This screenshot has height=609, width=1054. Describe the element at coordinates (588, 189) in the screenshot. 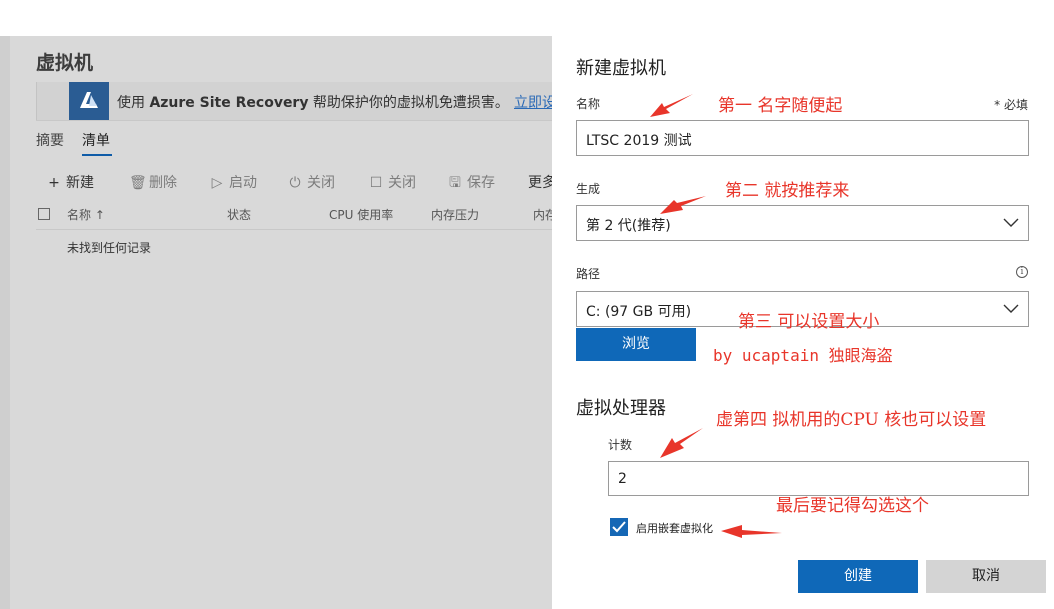

I see `generation-label: 生成` at that location.